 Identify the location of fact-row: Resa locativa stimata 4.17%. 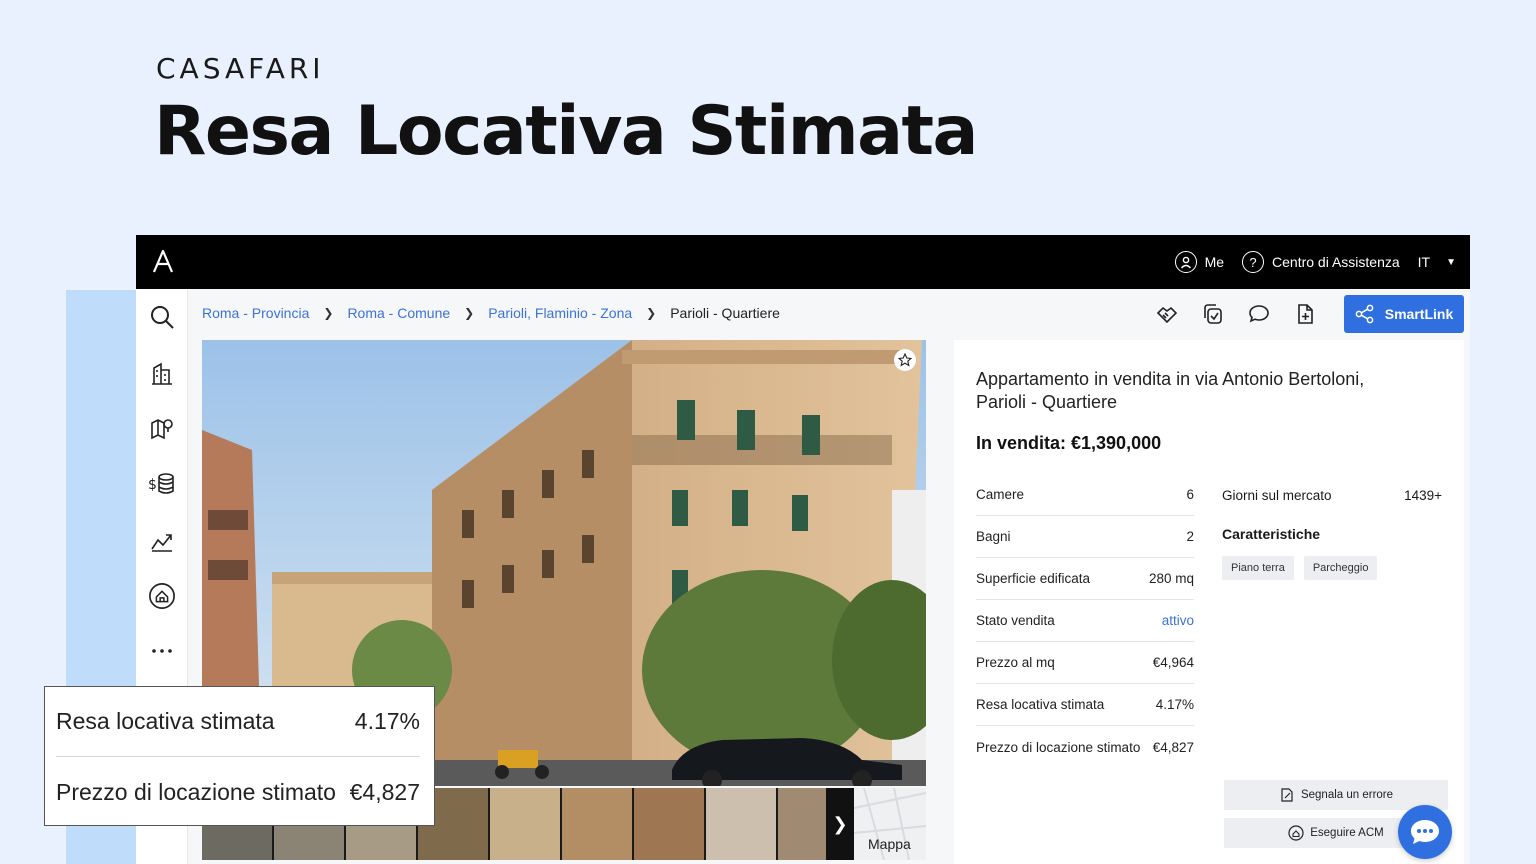
(1085, 705).